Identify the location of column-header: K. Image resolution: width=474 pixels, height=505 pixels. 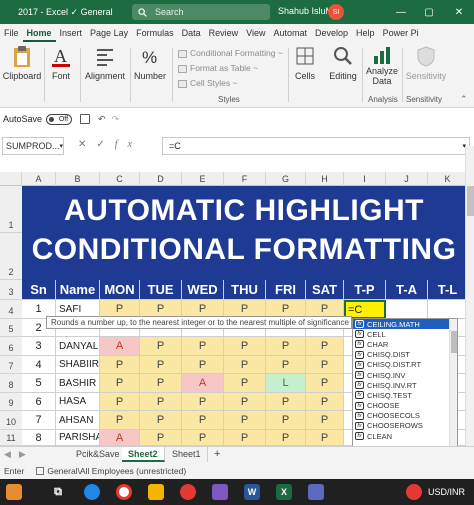
(448, 179).